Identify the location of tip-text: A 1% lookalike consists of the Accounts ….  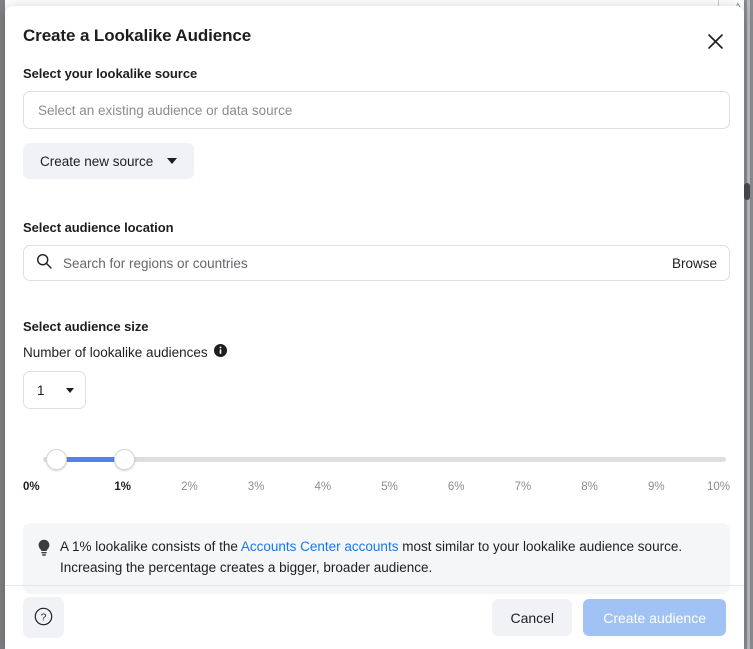
(387, 558).